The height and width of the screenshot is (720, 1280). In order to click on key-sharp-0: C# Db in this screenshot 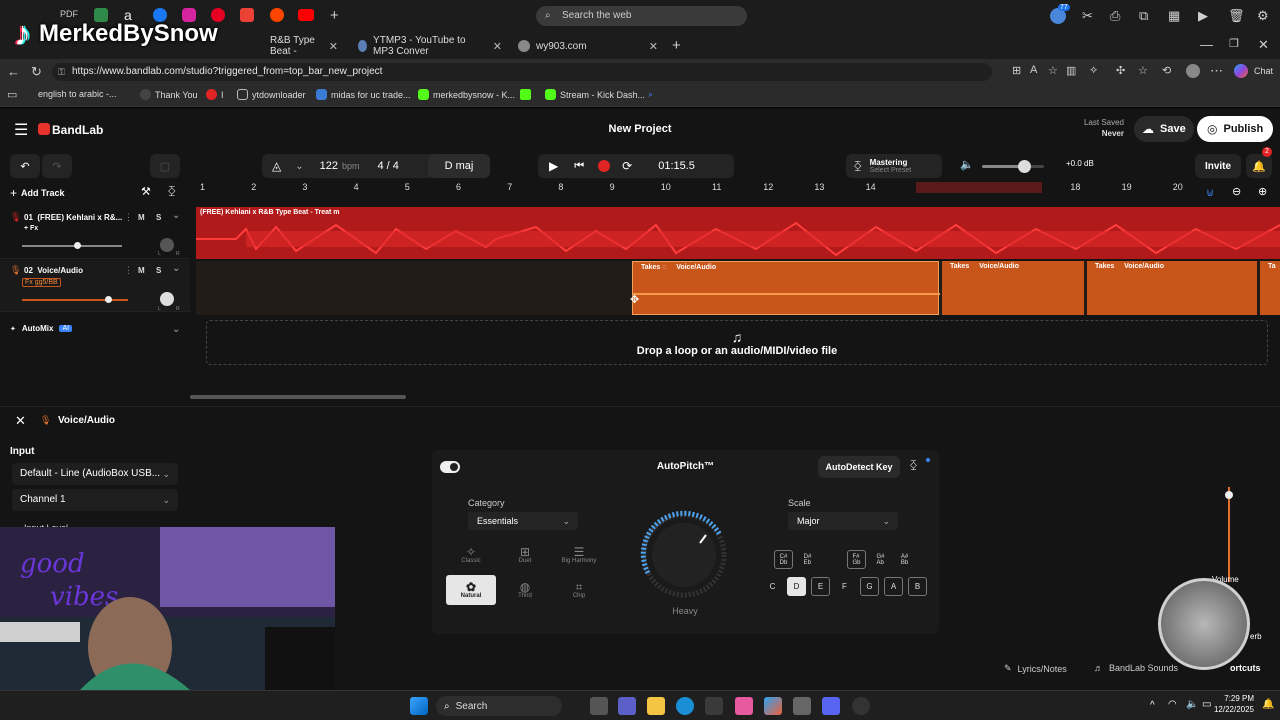, I will do `click(783, 559)`.